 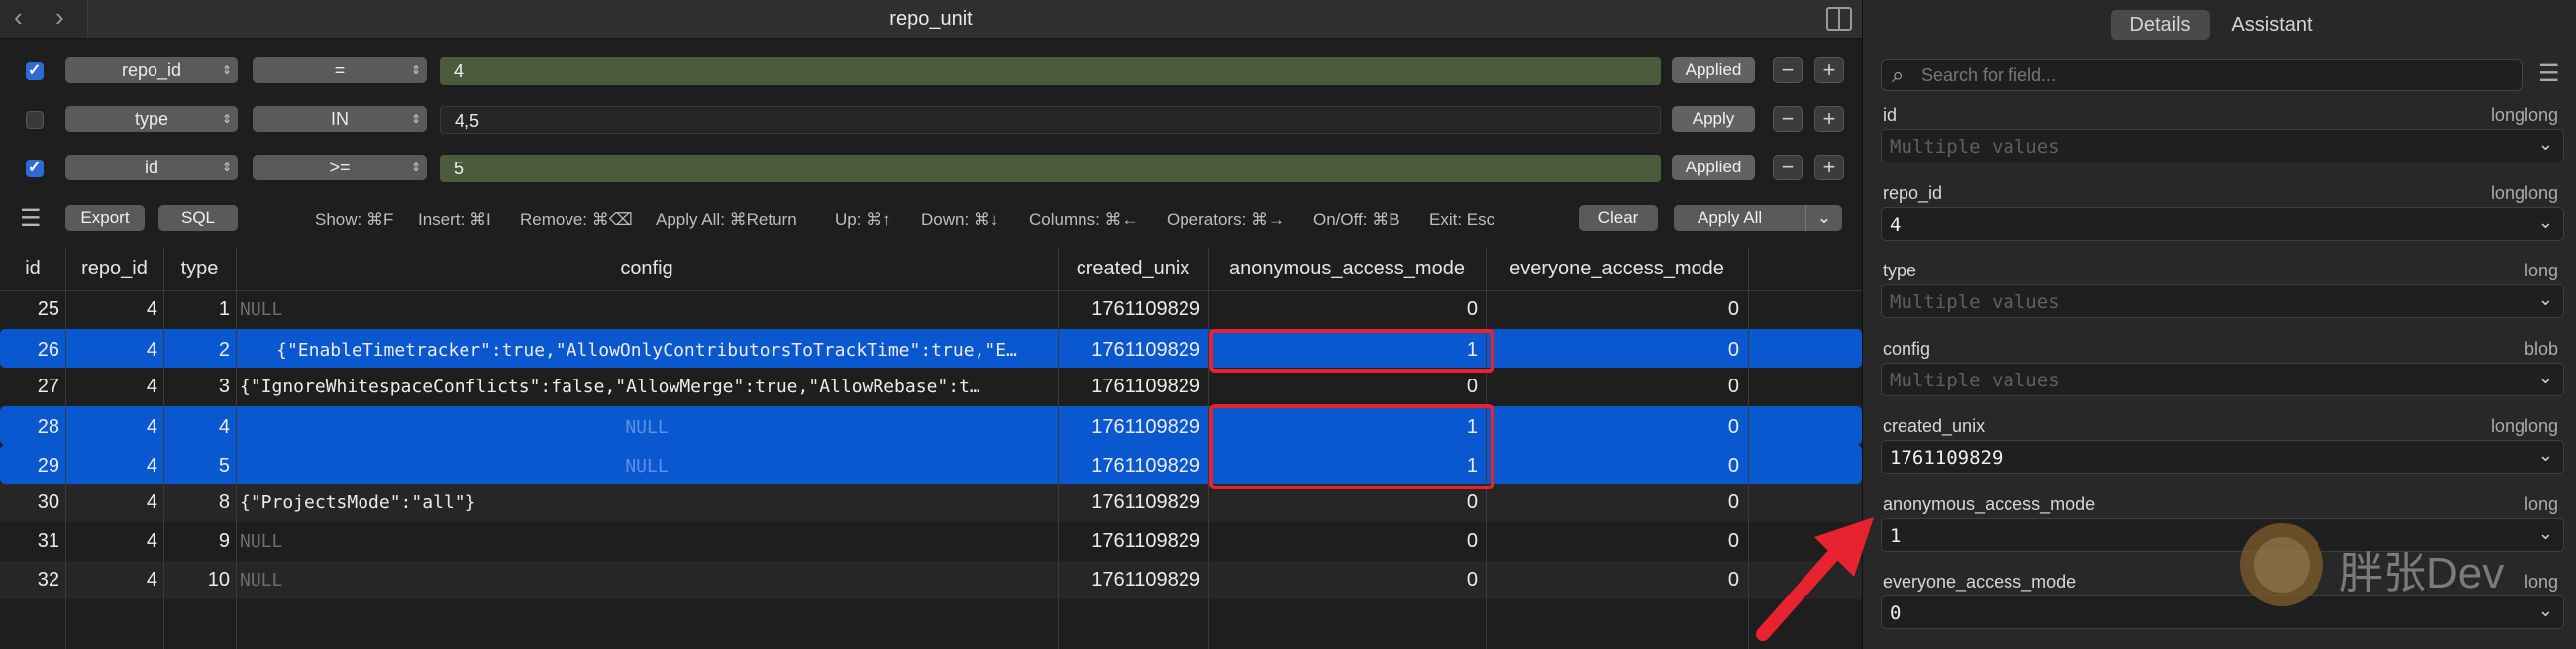 I want to click on apply-all-button: Apply All ⌄, so click(x=1758, y=218).